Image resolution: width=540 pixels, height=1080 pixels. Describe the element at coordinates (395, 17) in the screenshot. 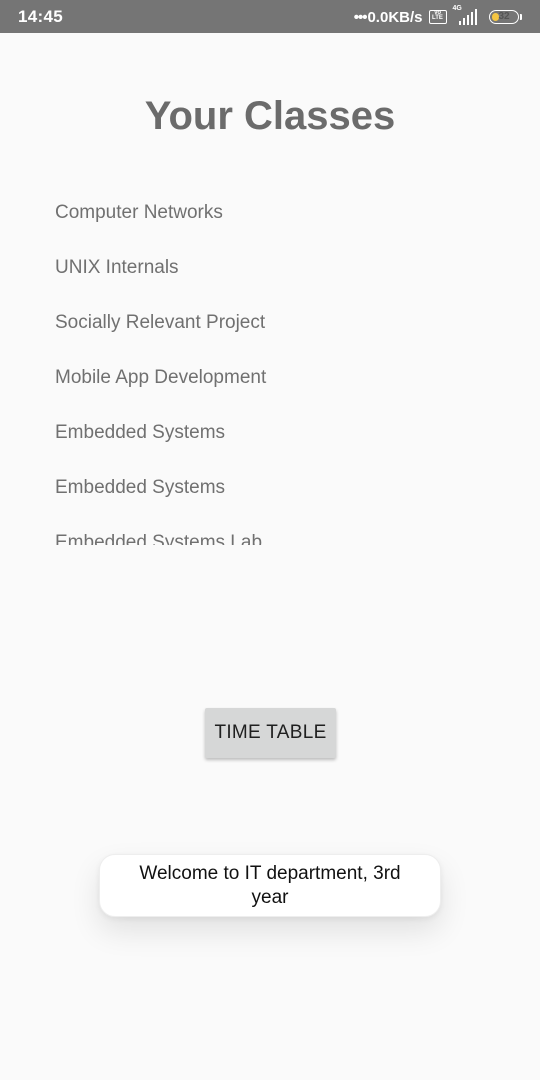

I see `network-speed-value: 0.0KB/s` at that location.